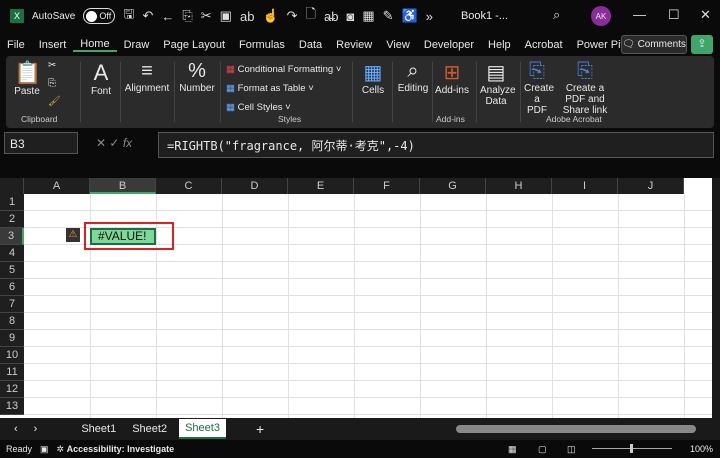 The width and height of the screenshot is (720, 458). Describe the element at coordinates (147, 16) in the screenshot. I see `undo-icon: ↶` at that location.